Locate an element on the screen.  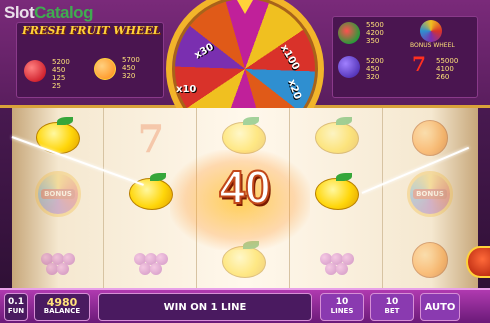
bonus-wheel-icon is located at coordinates (431, 31).